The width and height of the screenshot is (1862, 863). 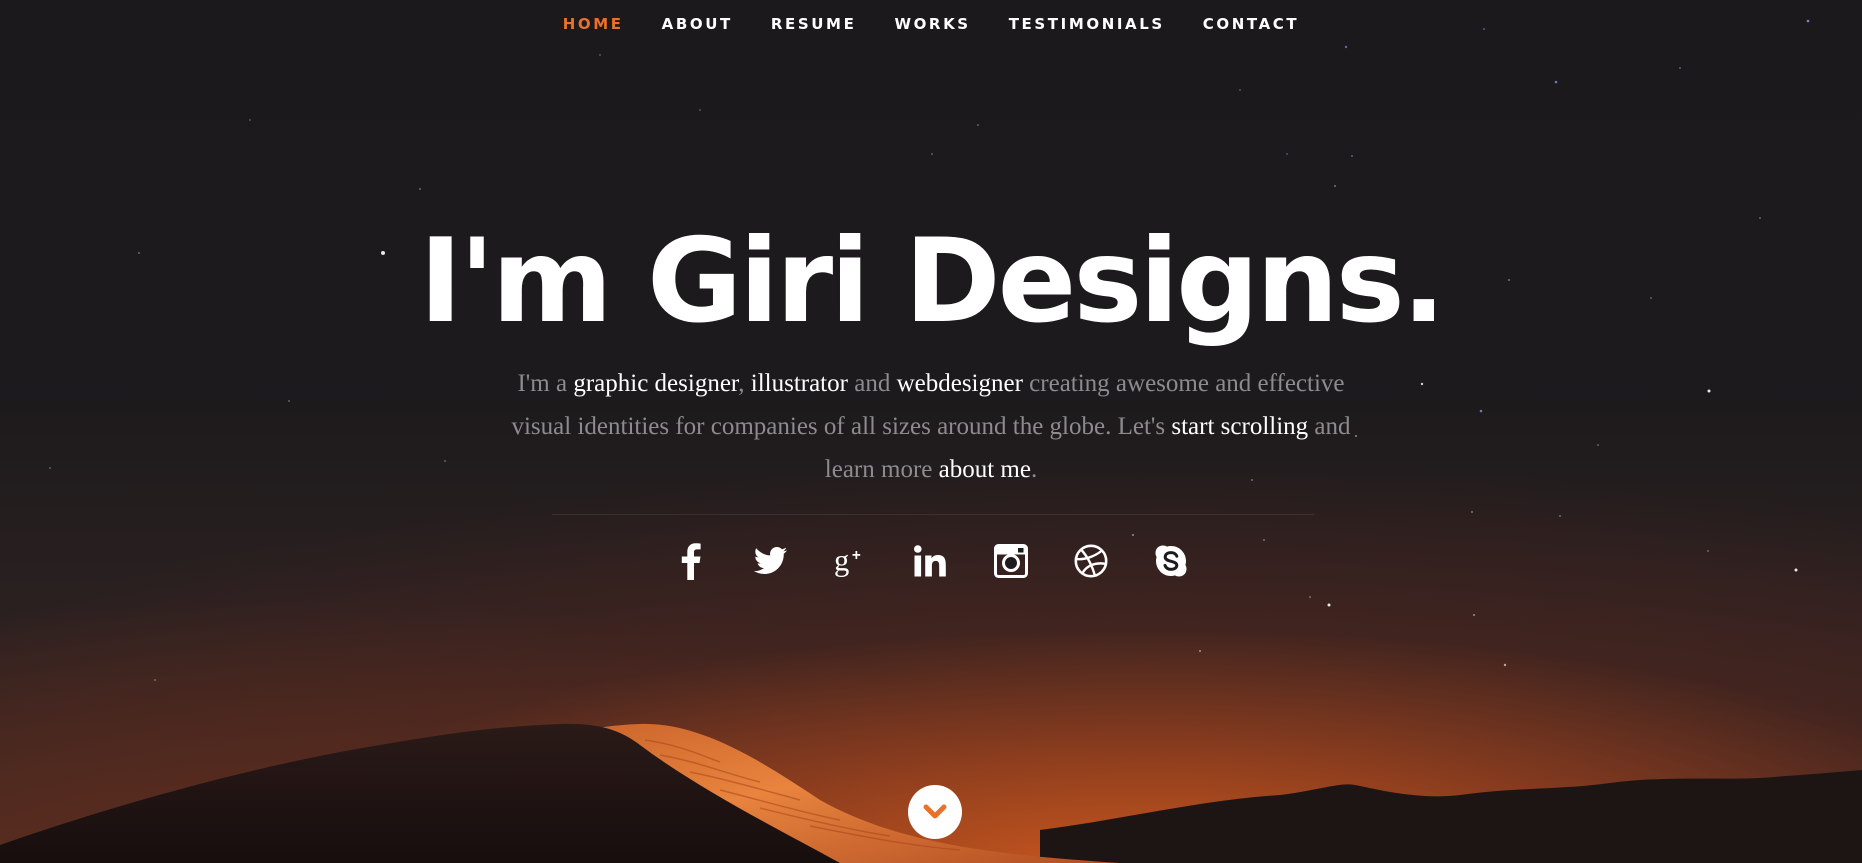 What do you see at coordinates (959, 383) in the screenshot?
I see `intro-highlight-webdesigner: webdesigner` at bounding box center [959, 383].